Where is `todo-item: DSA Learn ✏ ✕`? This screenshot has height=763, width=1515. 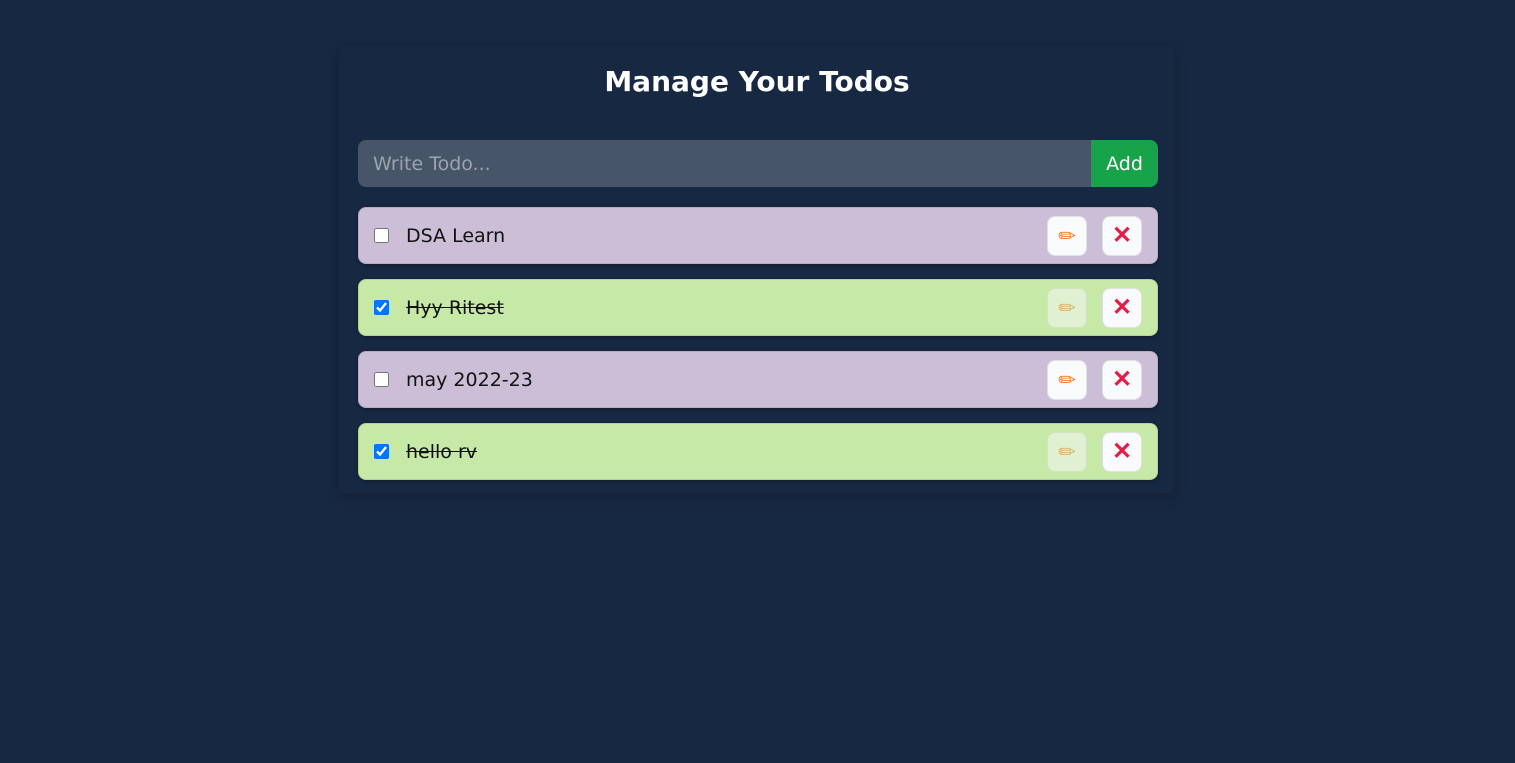 todo-item: DSA Learn ✏ ✕ is located at coordinates (758, 235).